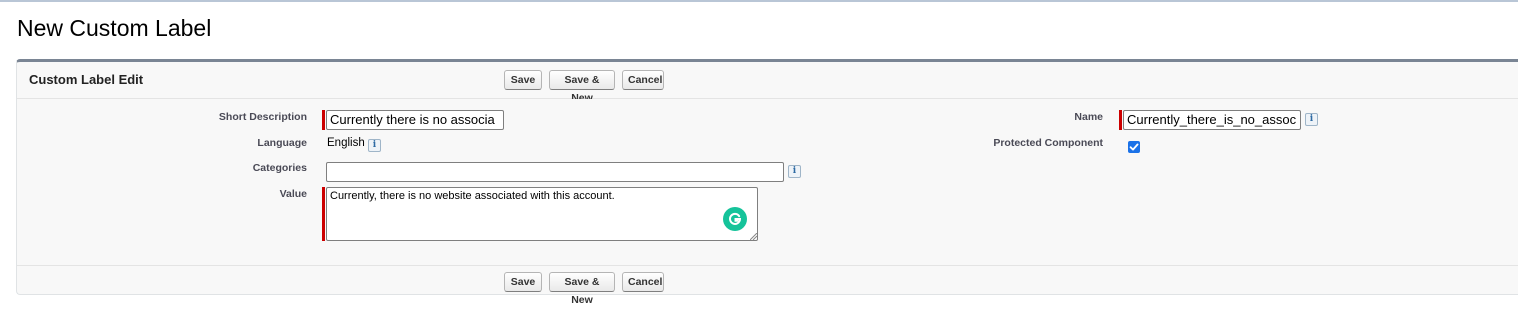 This screenshot has width=1518, height=326. Describe the element at coordinates (523, 80) in the screenshot. I see `save-button-top: Save` at that location.